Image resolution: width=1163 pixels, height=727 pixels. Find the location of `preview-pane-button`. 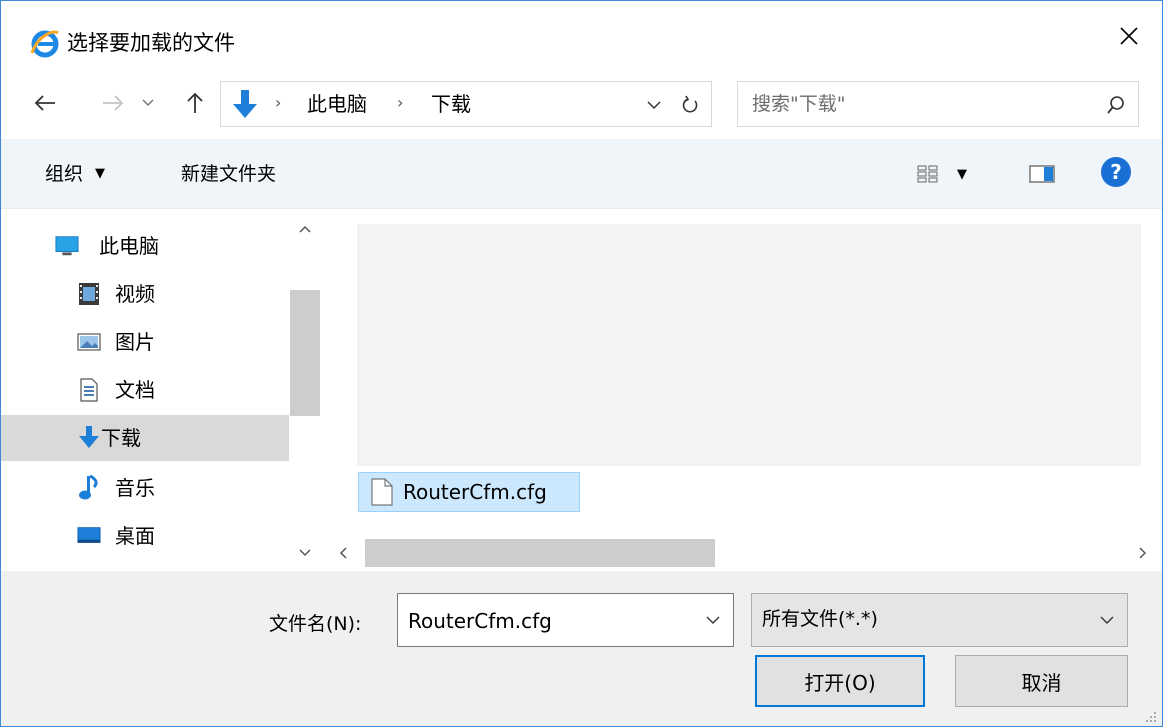

preview-pane-button is located at coordinates (1042, 174).